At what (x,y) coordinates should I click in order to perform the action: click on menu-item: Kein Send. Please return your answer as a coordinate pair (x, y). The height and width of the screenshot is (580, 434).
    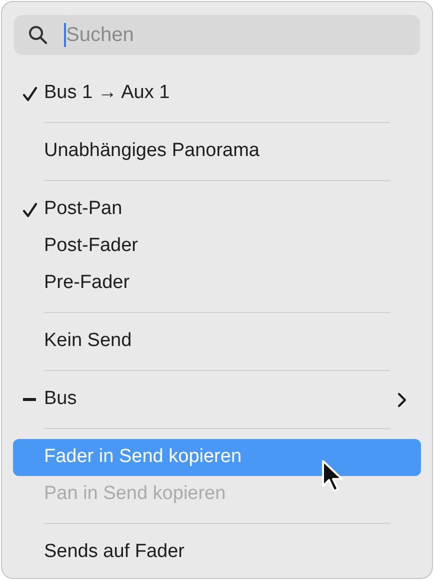
    Looking at the image, I should click on (217, 341).